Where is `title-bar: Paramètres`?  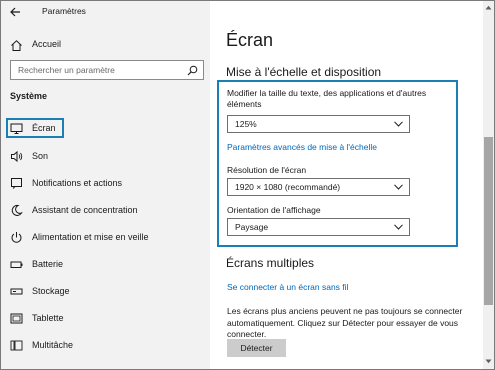 title-bar: Paramètres is located at coordinates (105, 12).